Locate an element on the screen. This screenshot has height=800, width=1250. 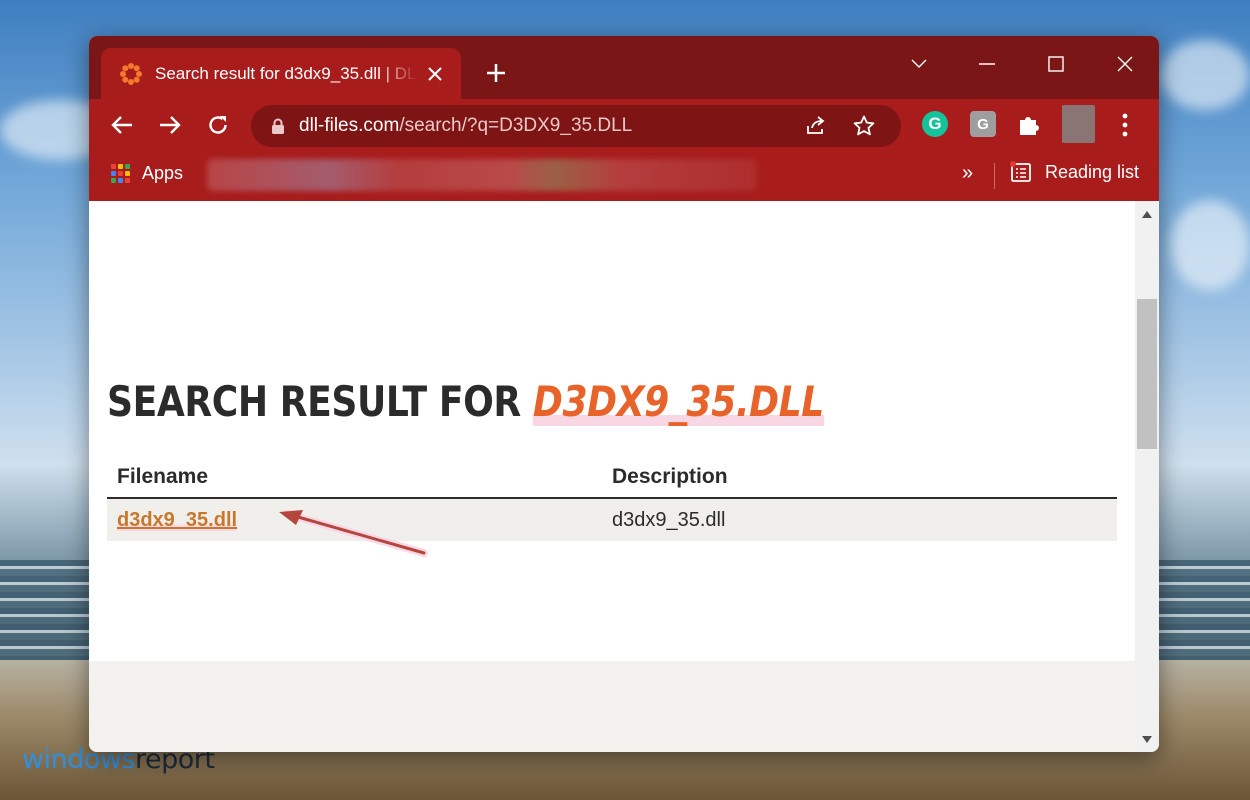
share-icon is located at coordinates (816, 126).